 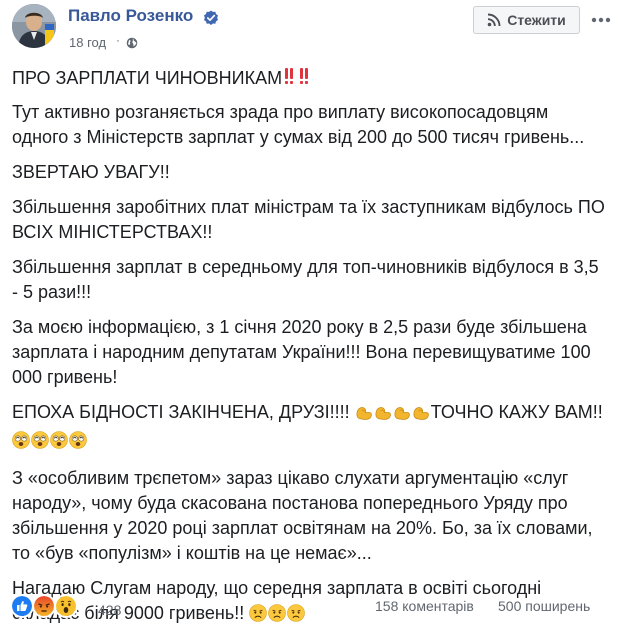 What do you see at coordinates (110, 610) in the screenshot?
I see `reaction-count: 428` at bounding box center [110, 610].